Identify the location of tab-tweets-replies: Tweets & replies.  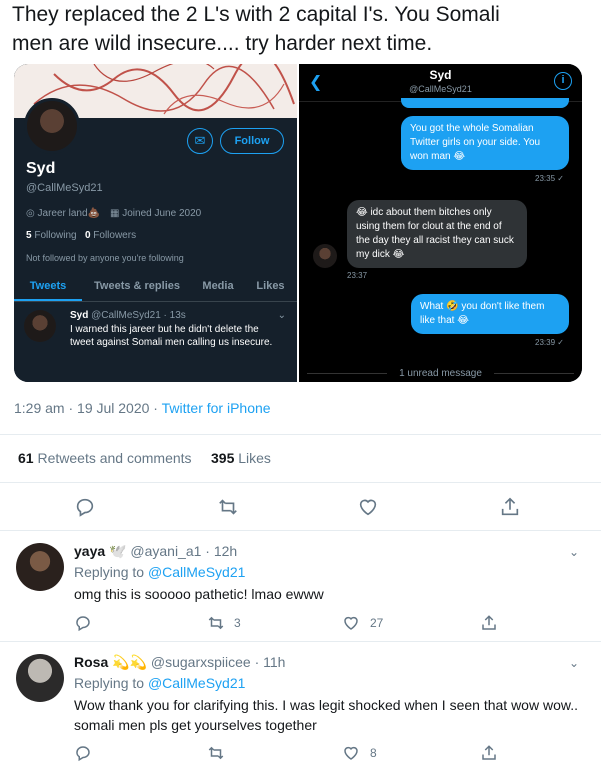
(137, 287).